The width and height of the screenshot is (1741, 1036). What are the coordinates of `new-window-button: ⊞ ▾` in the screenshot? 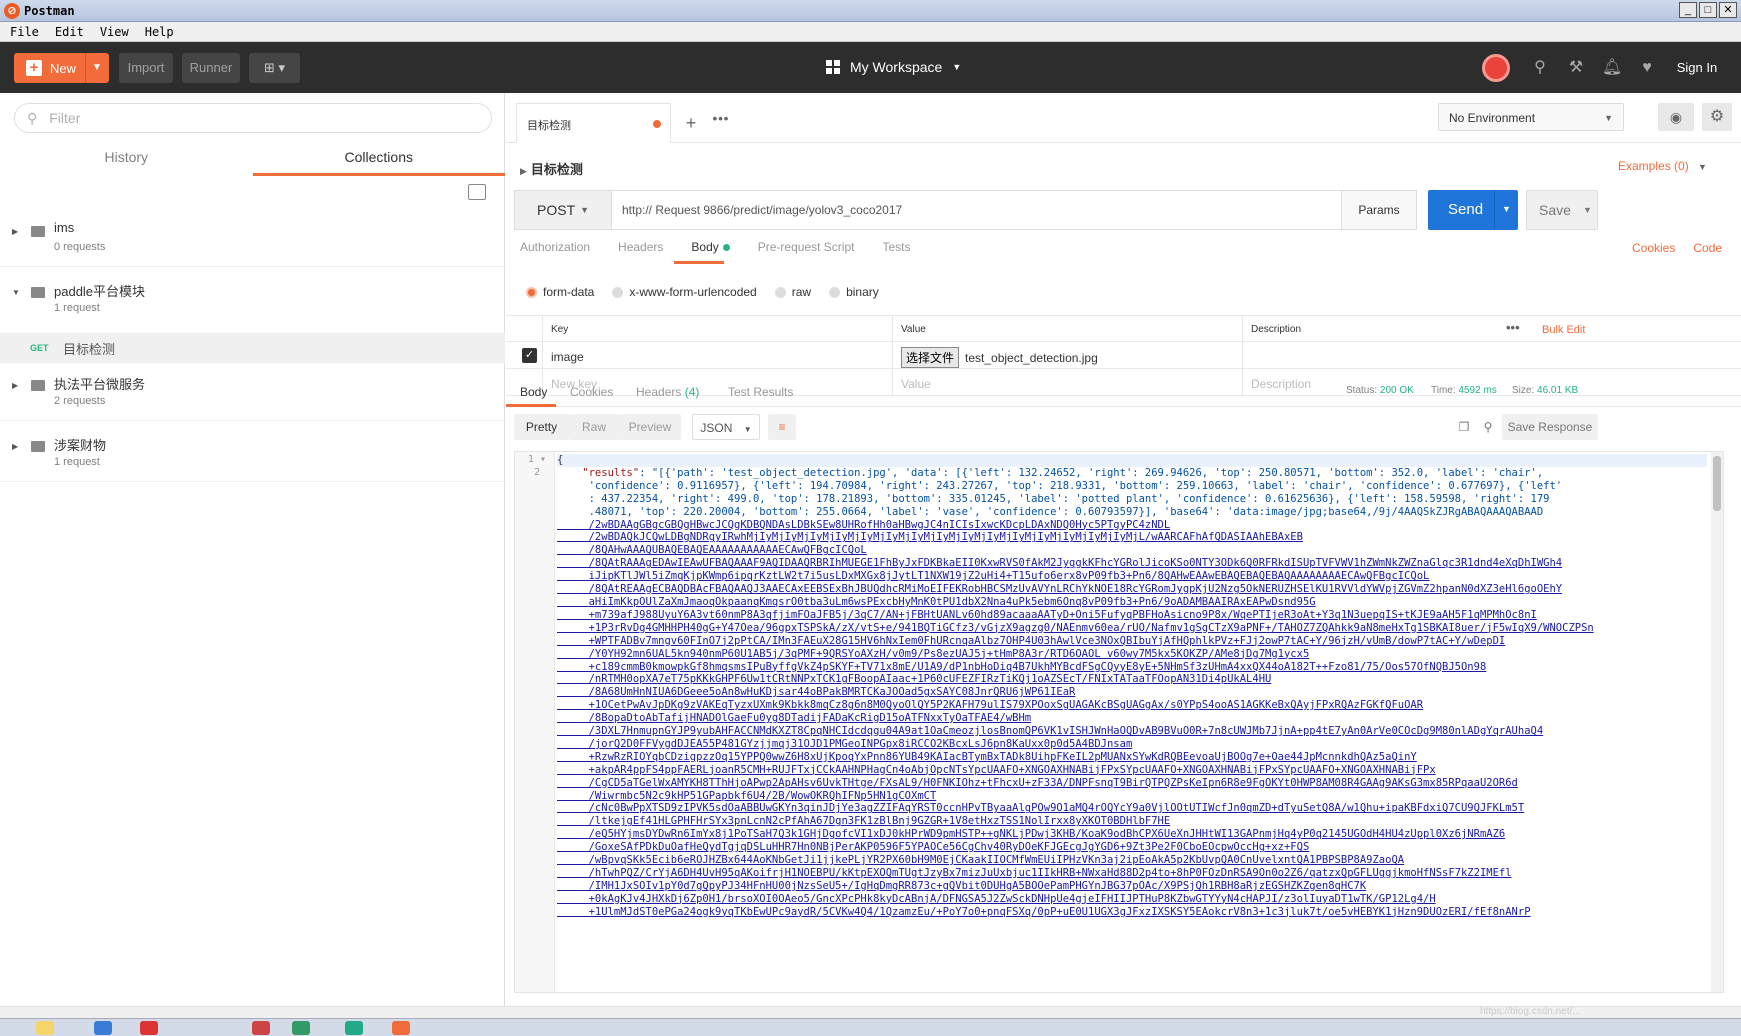 It's located at (274, 68).